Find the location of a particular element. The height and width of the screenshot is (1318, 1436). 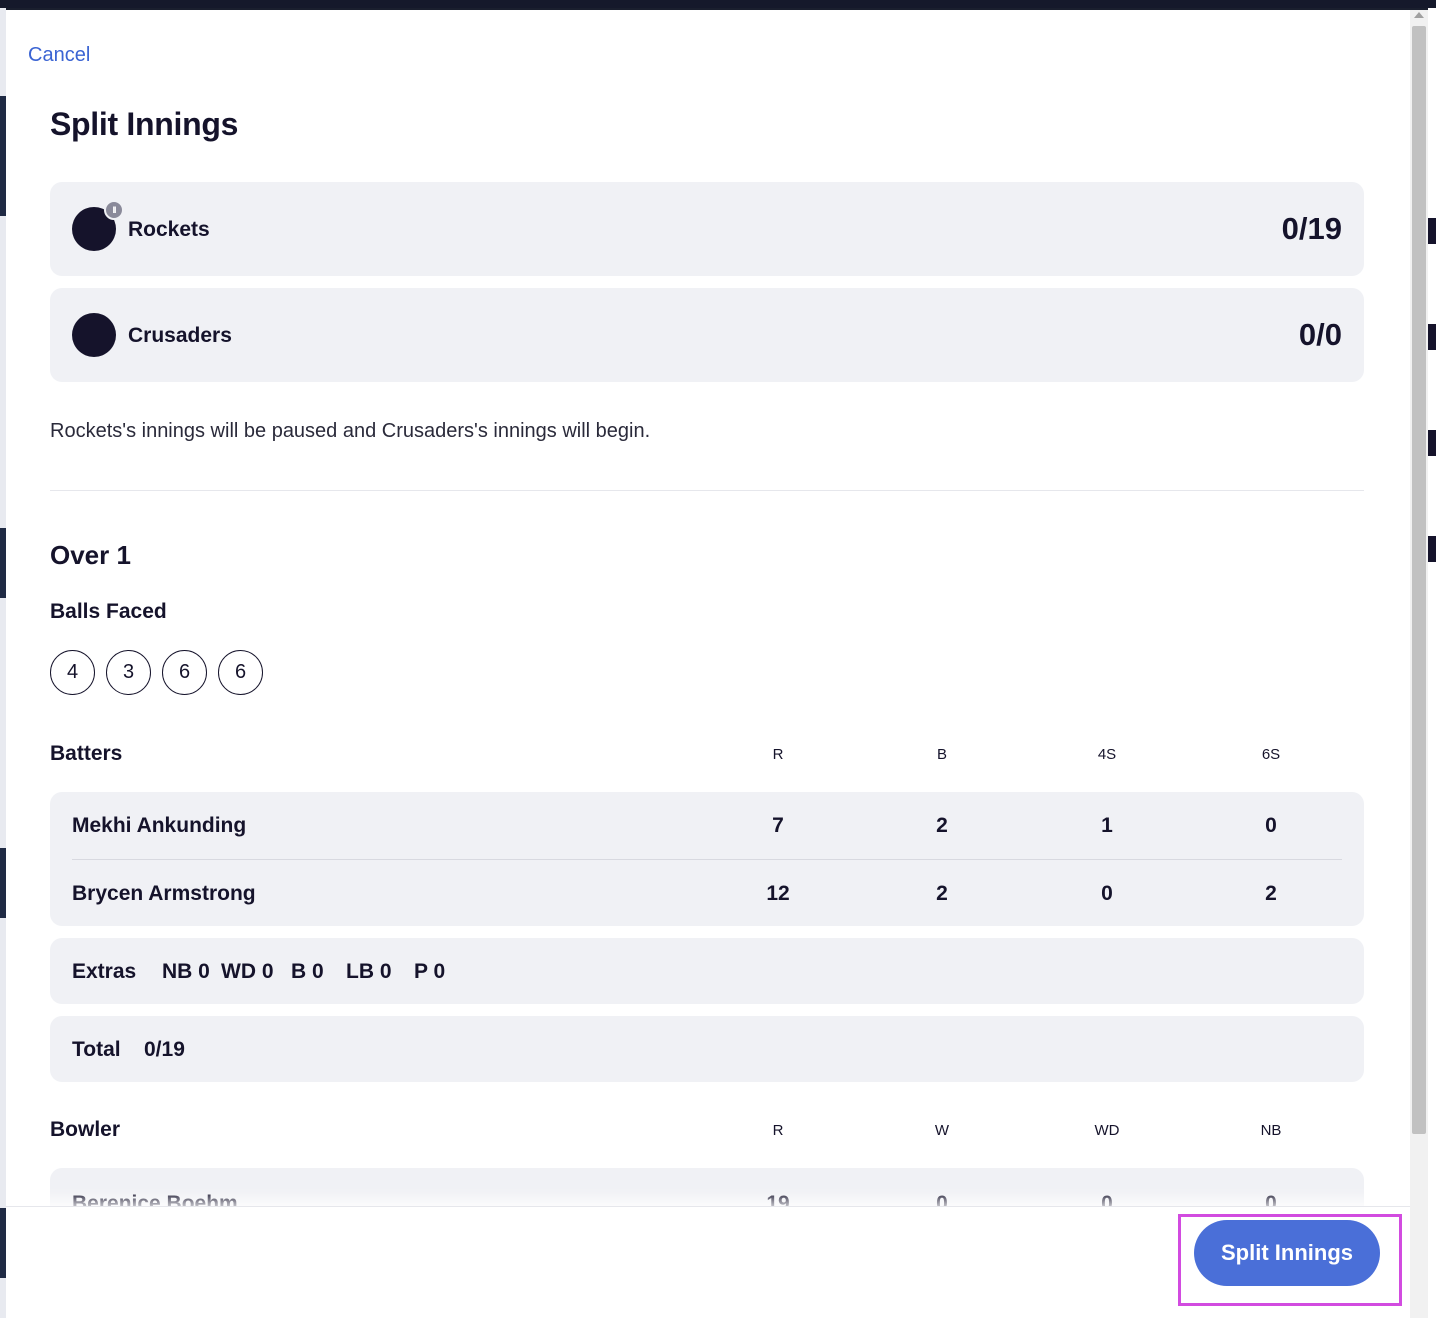

column-header: W is located at coordinates (942, 1130).